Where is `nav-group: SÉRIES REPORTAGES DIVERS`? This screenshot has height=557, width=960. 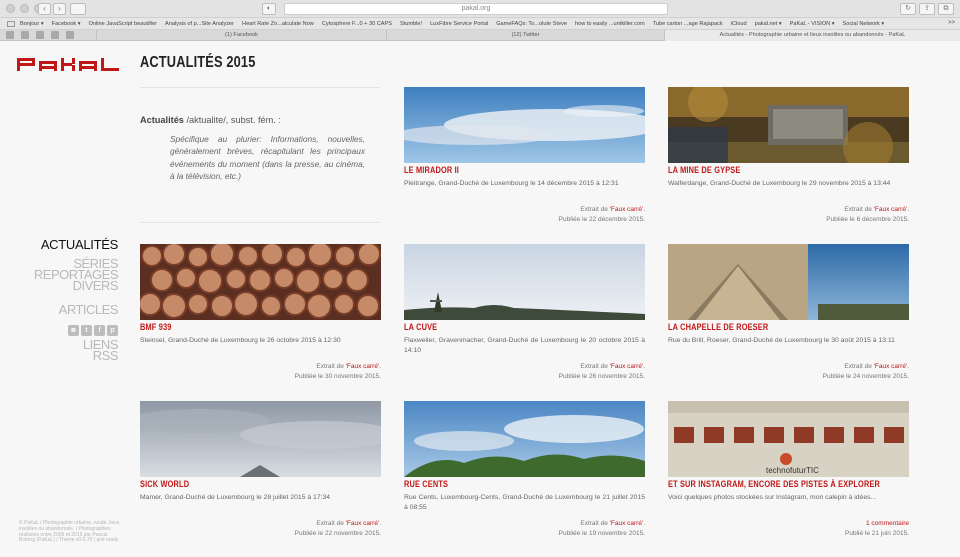
nav-group: SÉRIES REPORTAGES DIVERS is located at coordinates (76, 274).